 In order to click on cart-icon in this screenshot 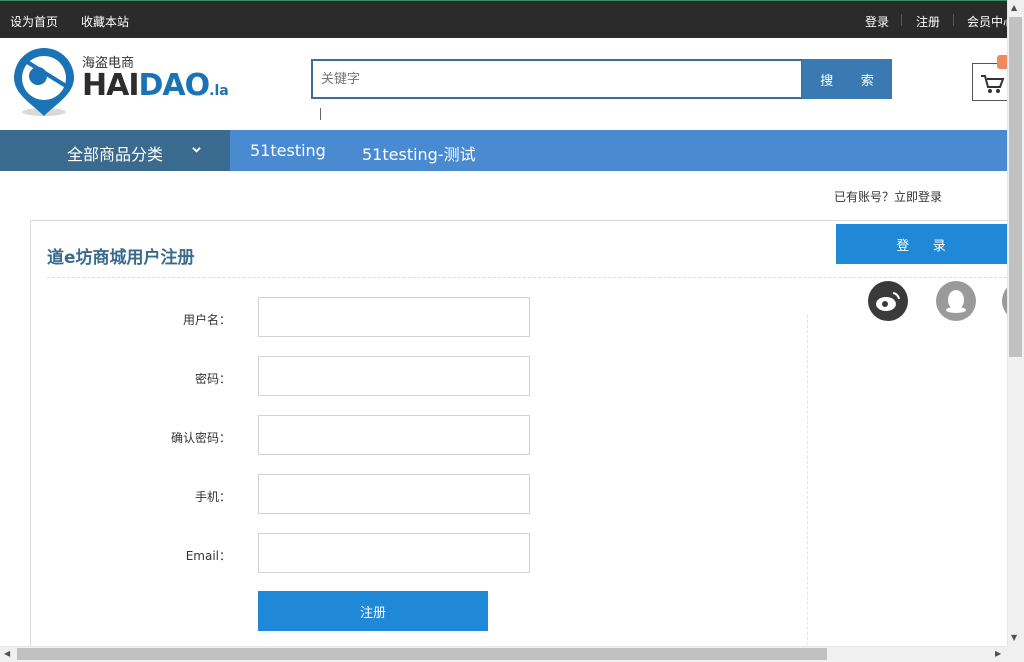, I will do `click(993, 84)`.